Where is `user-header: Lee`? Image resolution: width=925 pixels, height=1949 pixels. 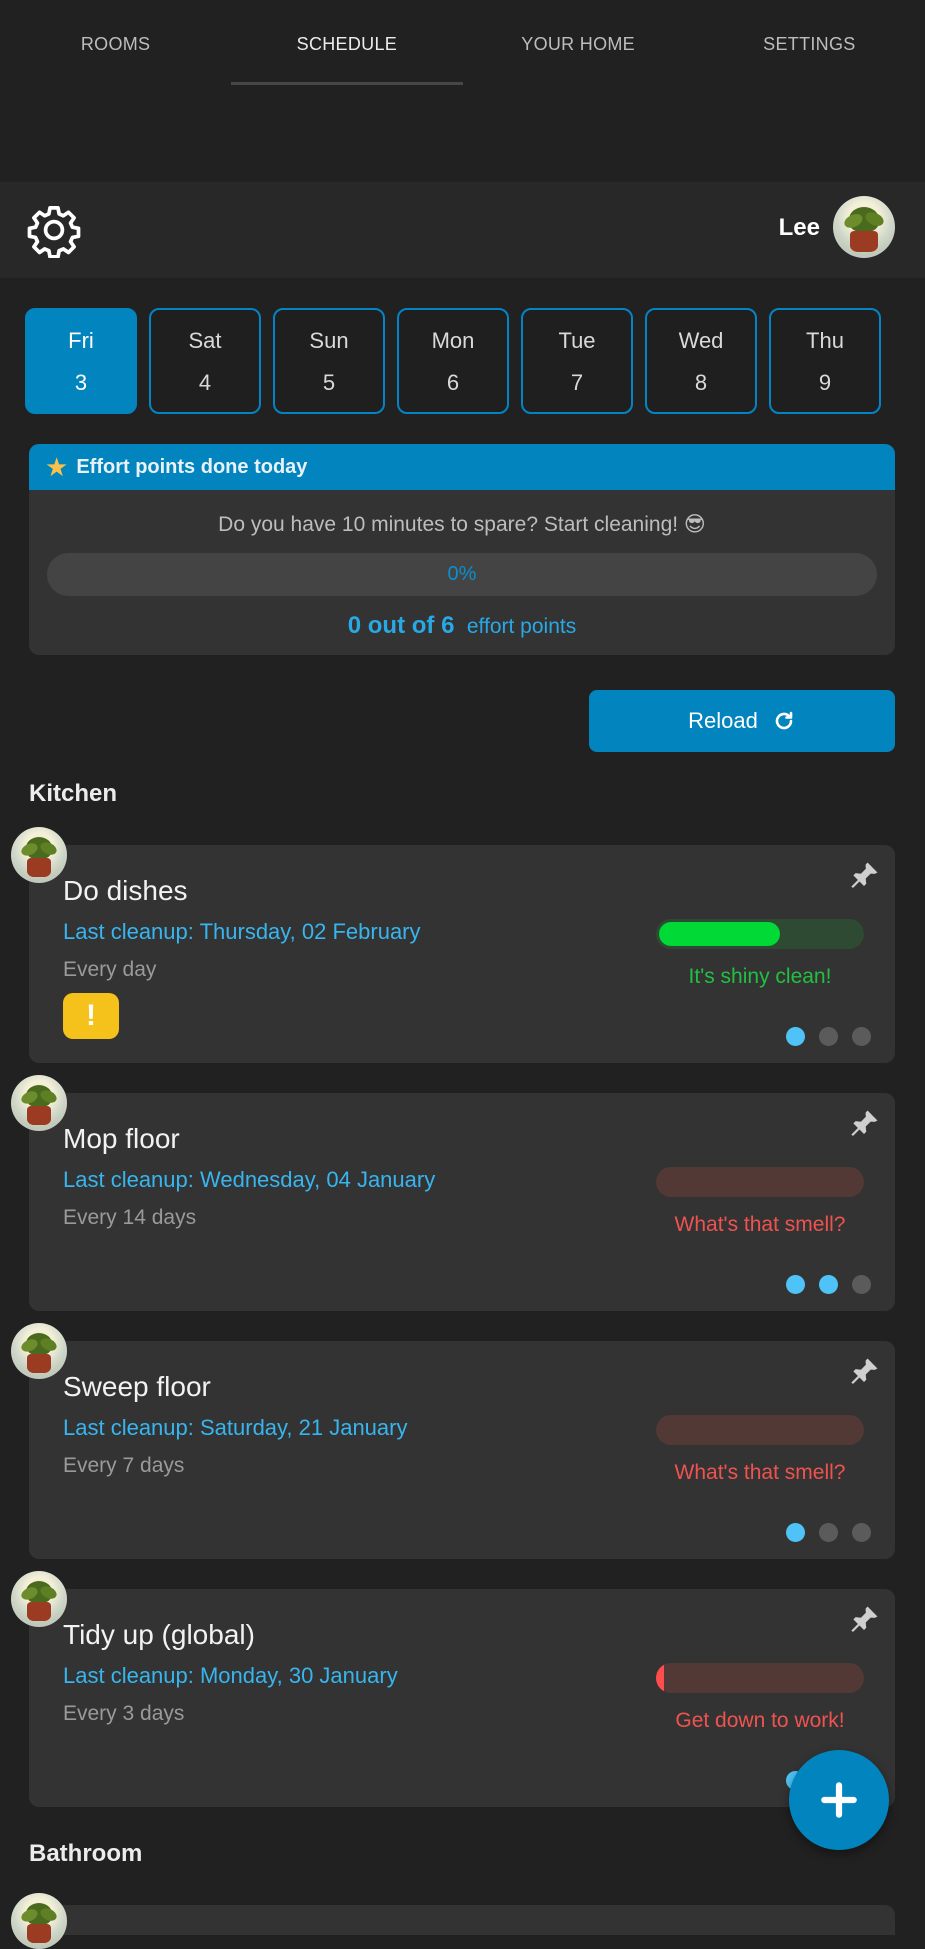
user-header: Lee is located at coordinates (462, 230).